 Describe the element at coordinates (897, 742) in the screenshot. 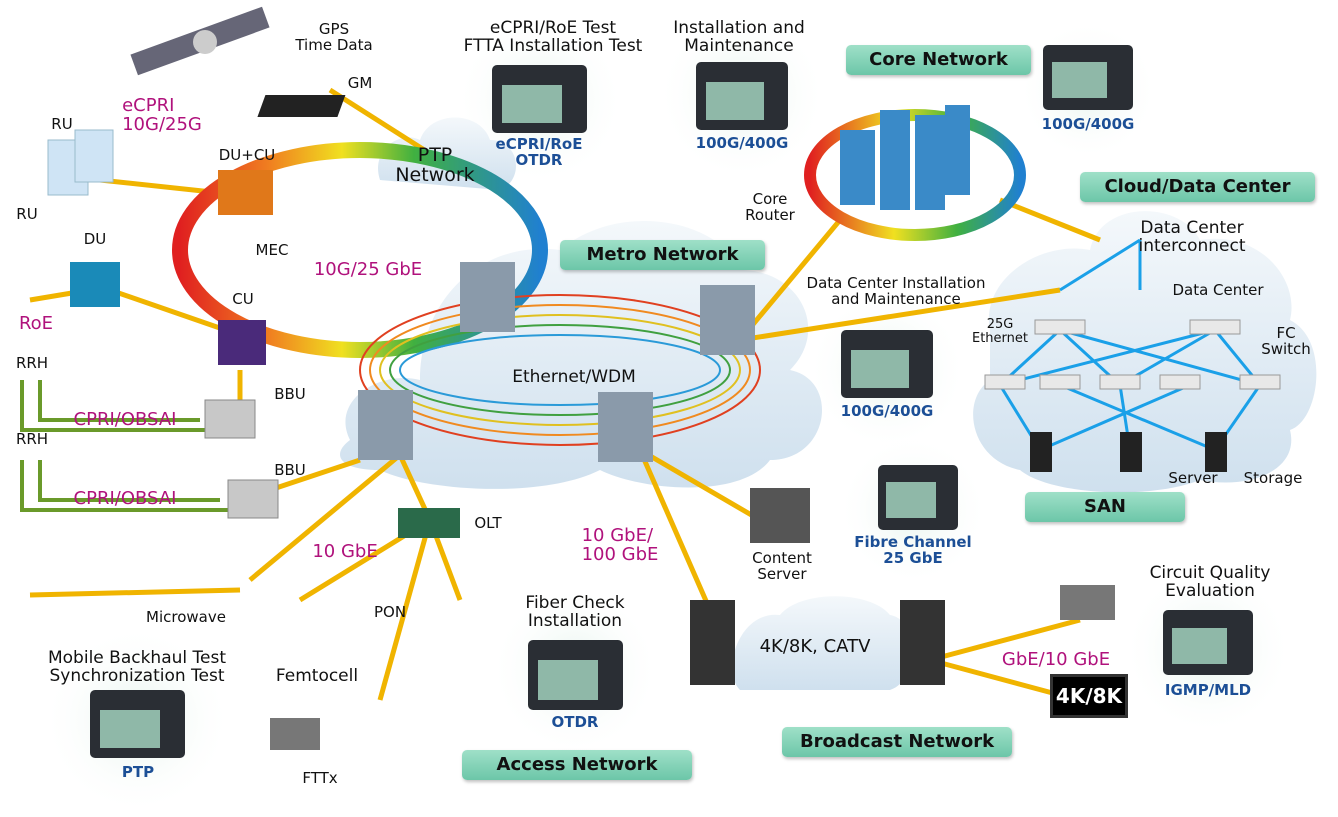

I see `section-broadcast-network: Broadcast Network` at that location.